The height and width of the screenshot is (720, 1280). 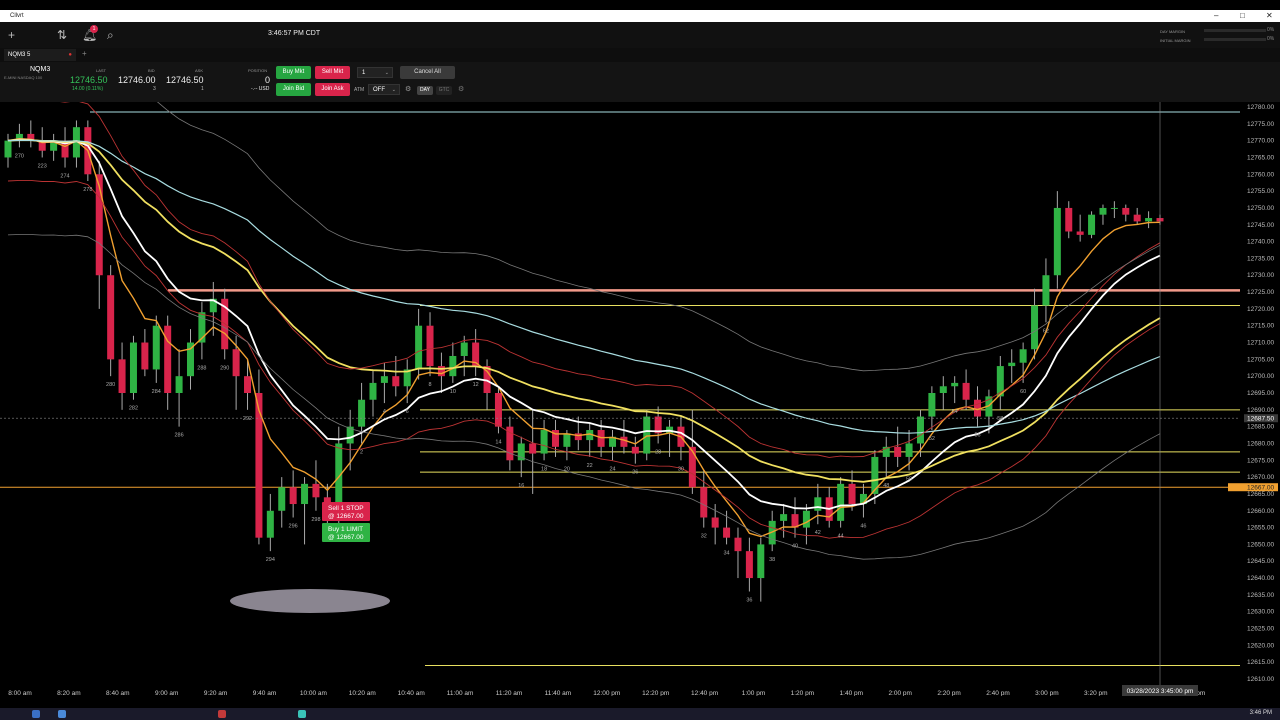 What do you see at coordinates (40, 69) in the screenshot?
I see `symbol: NQM3` at bounding box center [40, 69].